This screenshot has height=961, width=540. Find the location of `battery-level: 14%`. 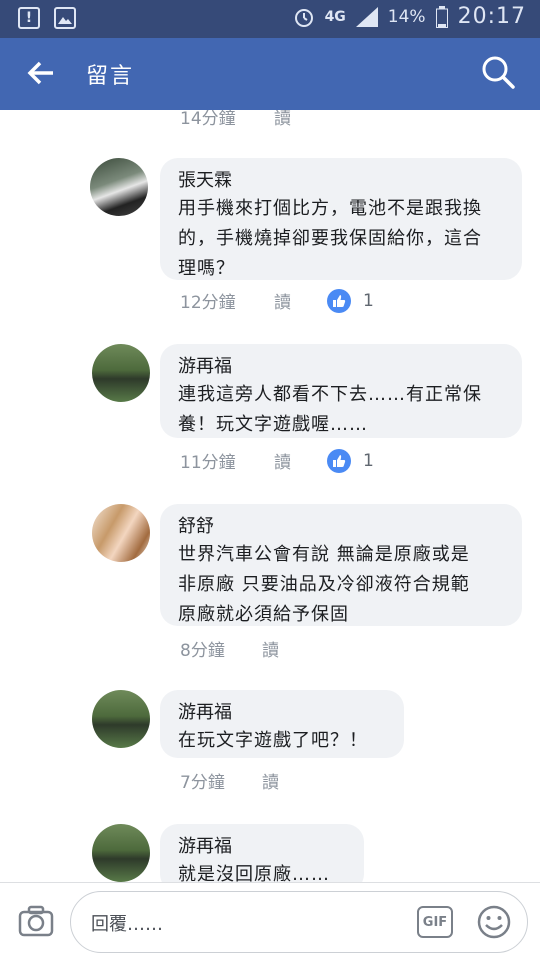

battery-level: 14% is located at coordinates (406, 16).